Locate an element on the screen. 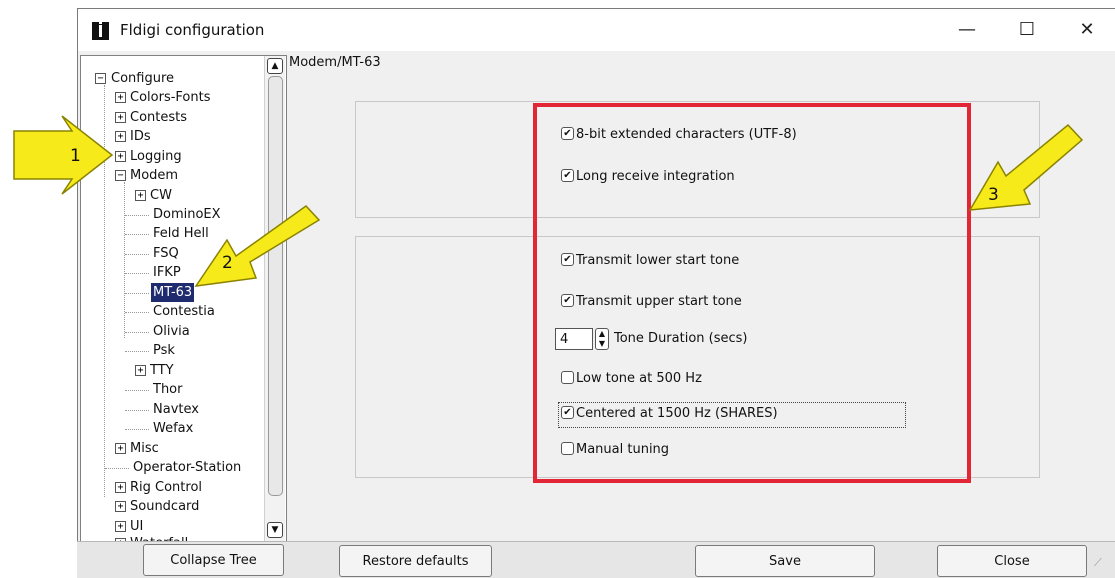  arrow-2-label: 2 is located at coordinates (227, 263).